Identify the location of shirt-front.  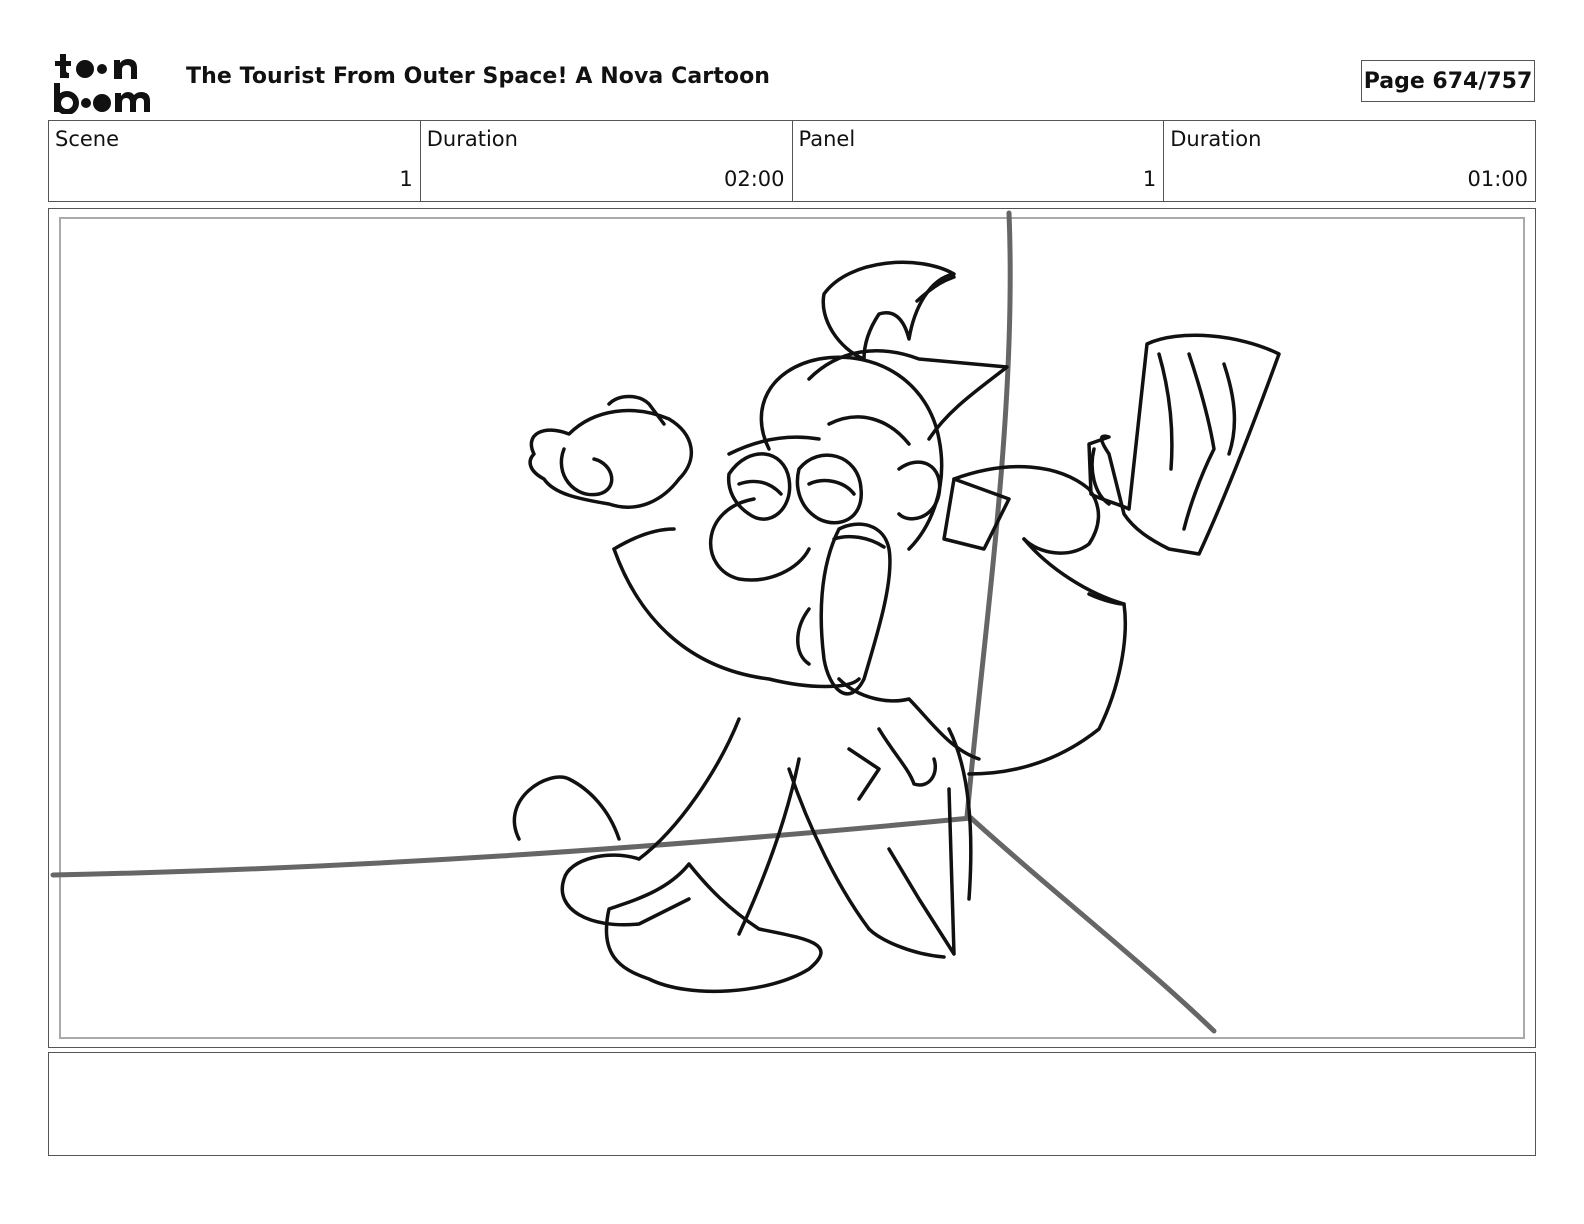
(864, 774).